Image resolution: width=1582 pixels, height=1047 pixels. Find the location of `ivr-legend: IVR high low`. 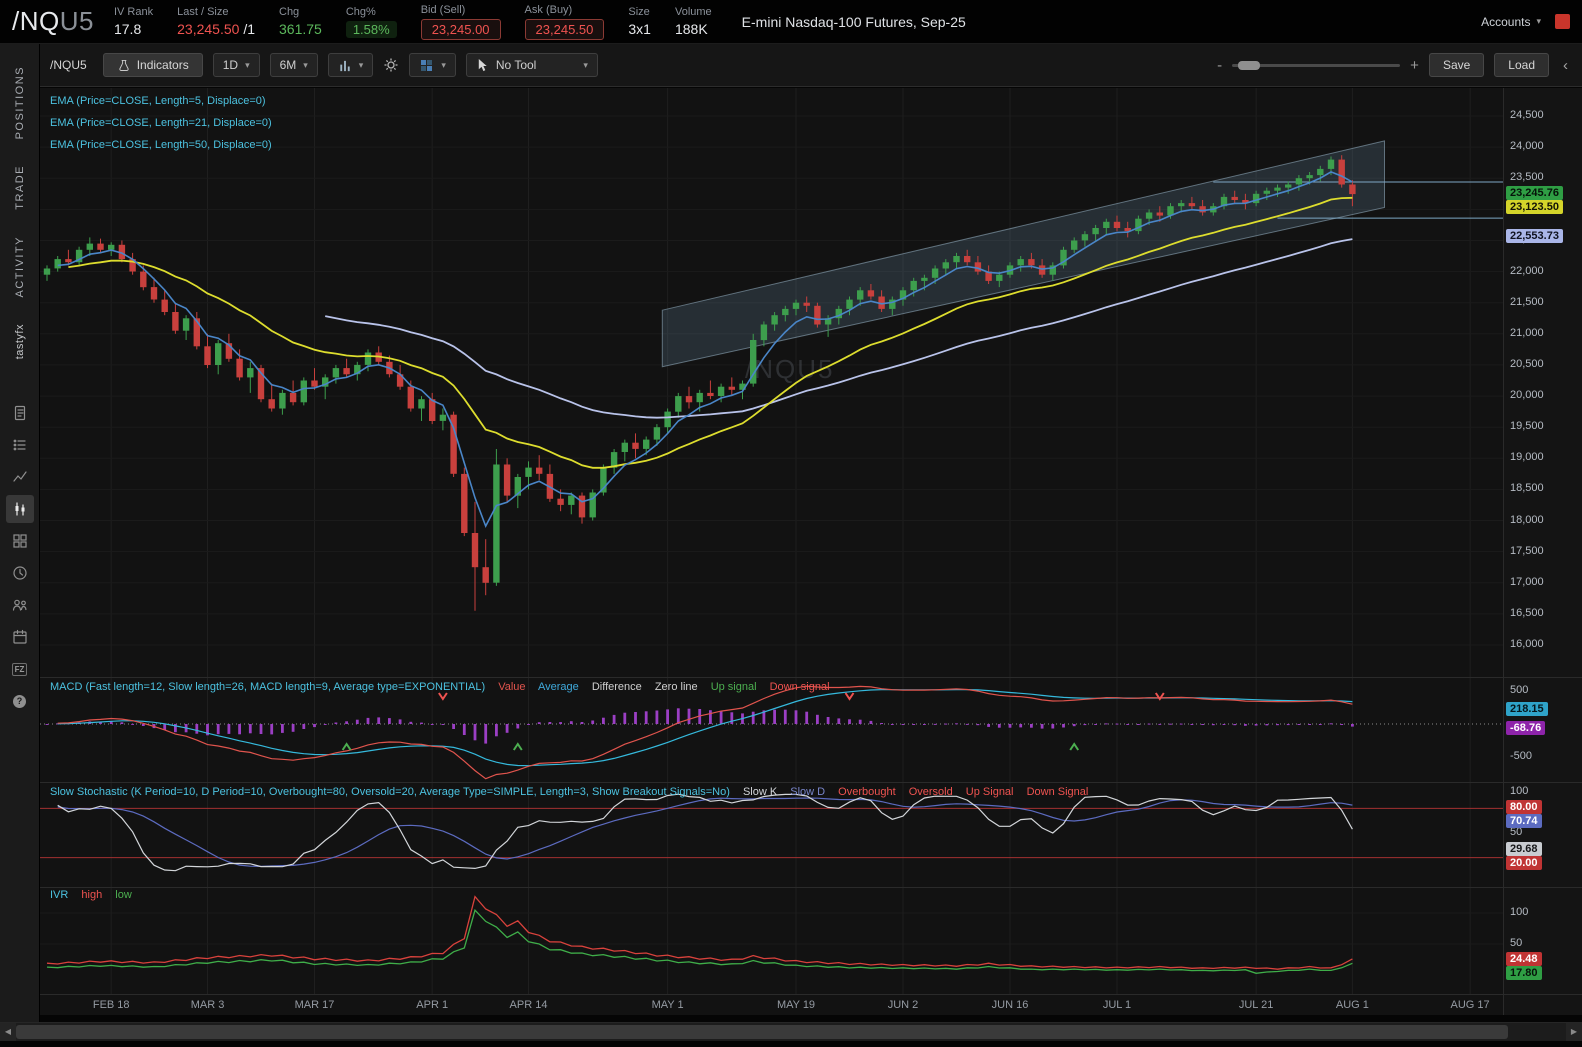

ivr-legend: IVR high low is located at coordinates (96, 895).